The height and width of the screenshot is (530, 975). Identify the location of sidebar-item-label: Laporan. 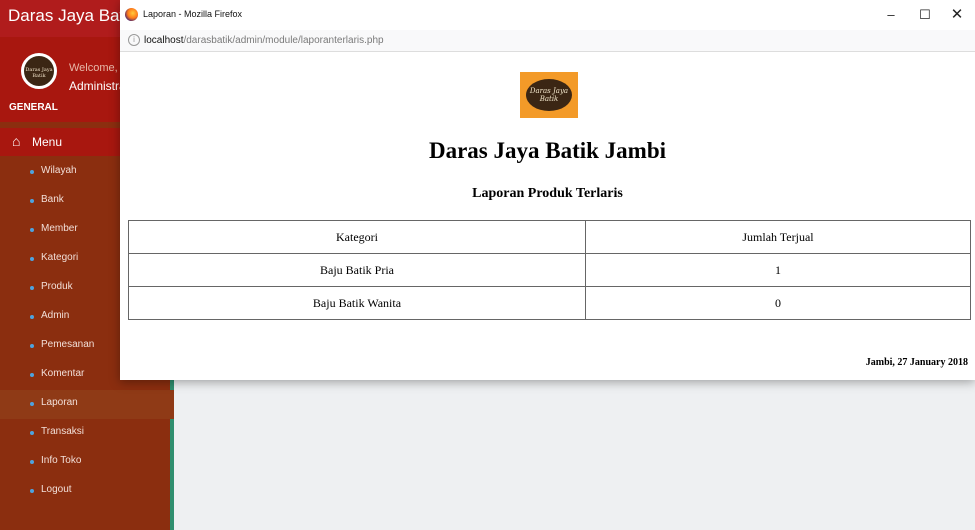
(59, 402).